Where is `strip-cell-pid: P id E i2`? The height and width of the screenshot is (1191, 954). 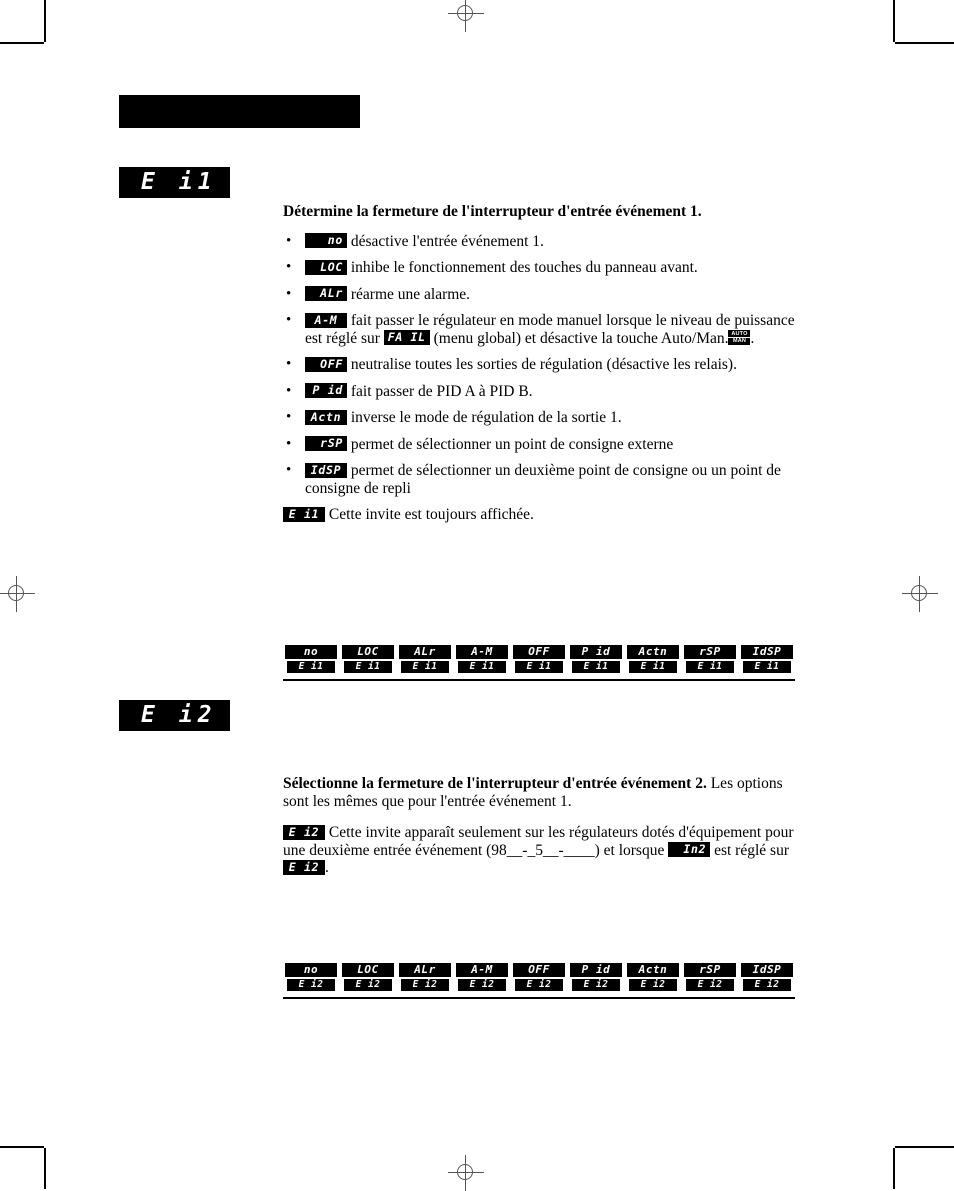 strip-cell-pid: P id E i2 is located at coordinates (596, 977).